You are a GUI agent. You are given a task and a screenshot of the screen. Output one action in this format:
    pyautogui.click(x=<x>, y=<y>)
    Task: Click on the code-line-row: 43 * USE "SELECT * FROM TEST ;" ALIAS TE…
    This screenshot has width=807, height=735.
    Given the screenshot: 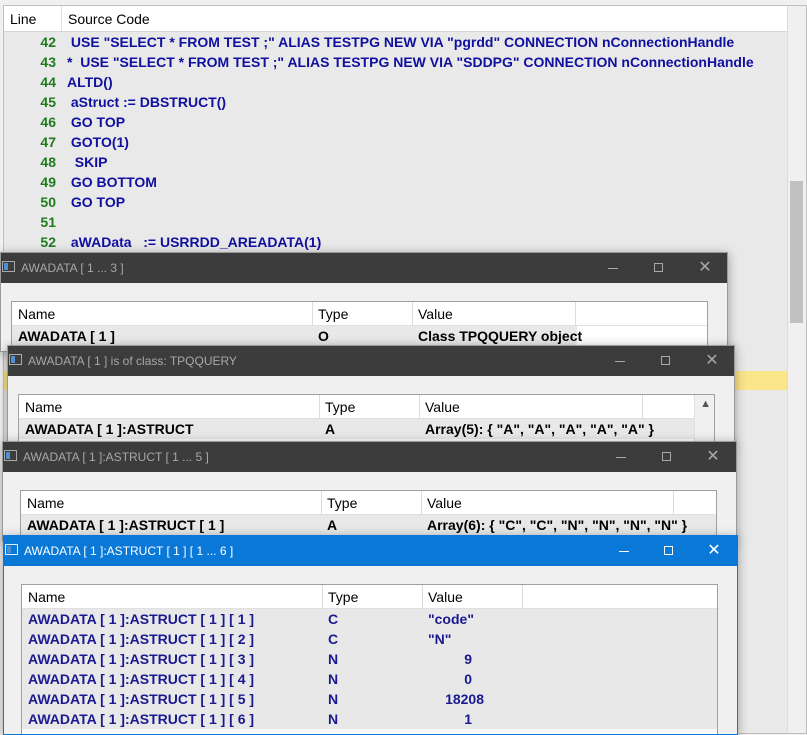 What is the action you would take?
    pyautogui.click(x=396, y=62)
    